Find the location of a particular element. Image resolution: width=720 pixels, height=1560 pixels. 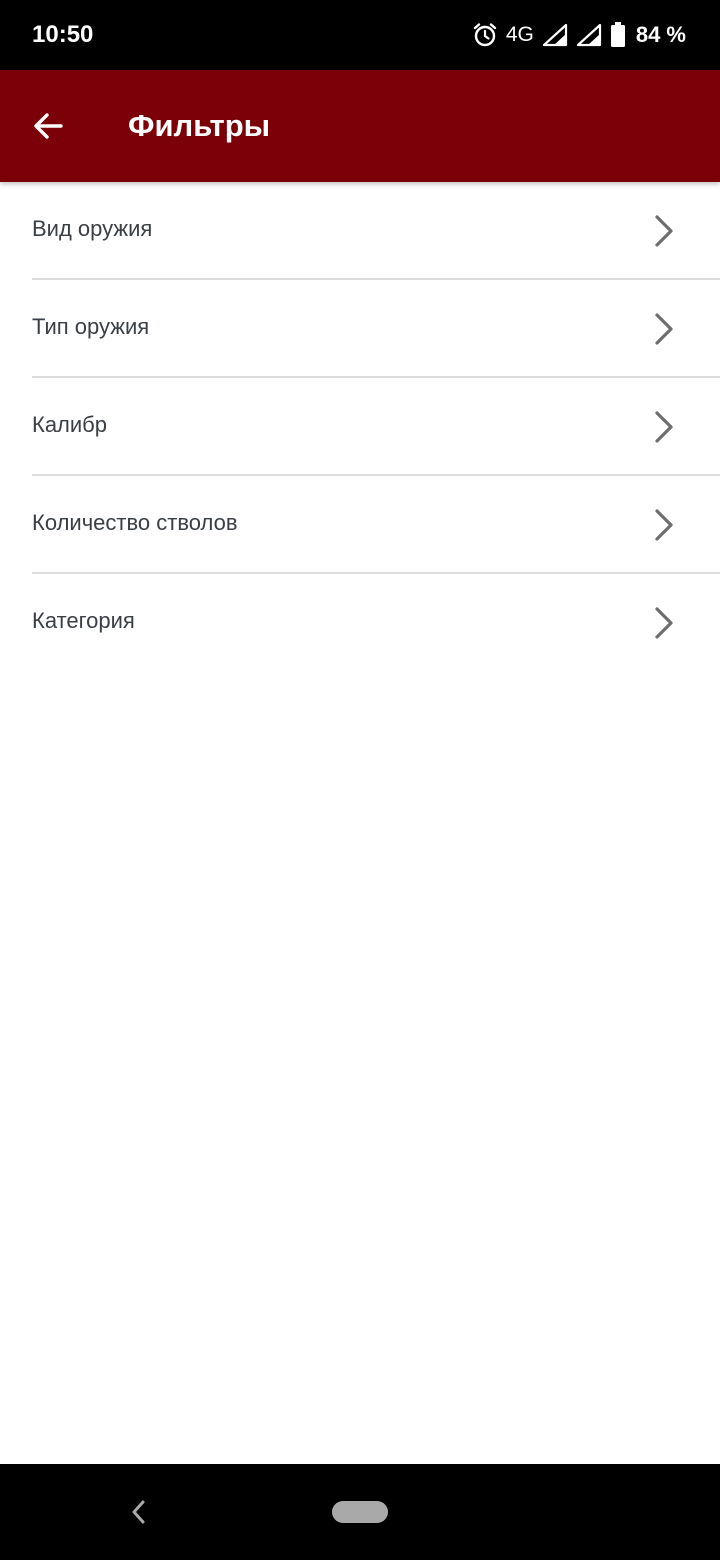

back-button is located at coordinates (48, 126).